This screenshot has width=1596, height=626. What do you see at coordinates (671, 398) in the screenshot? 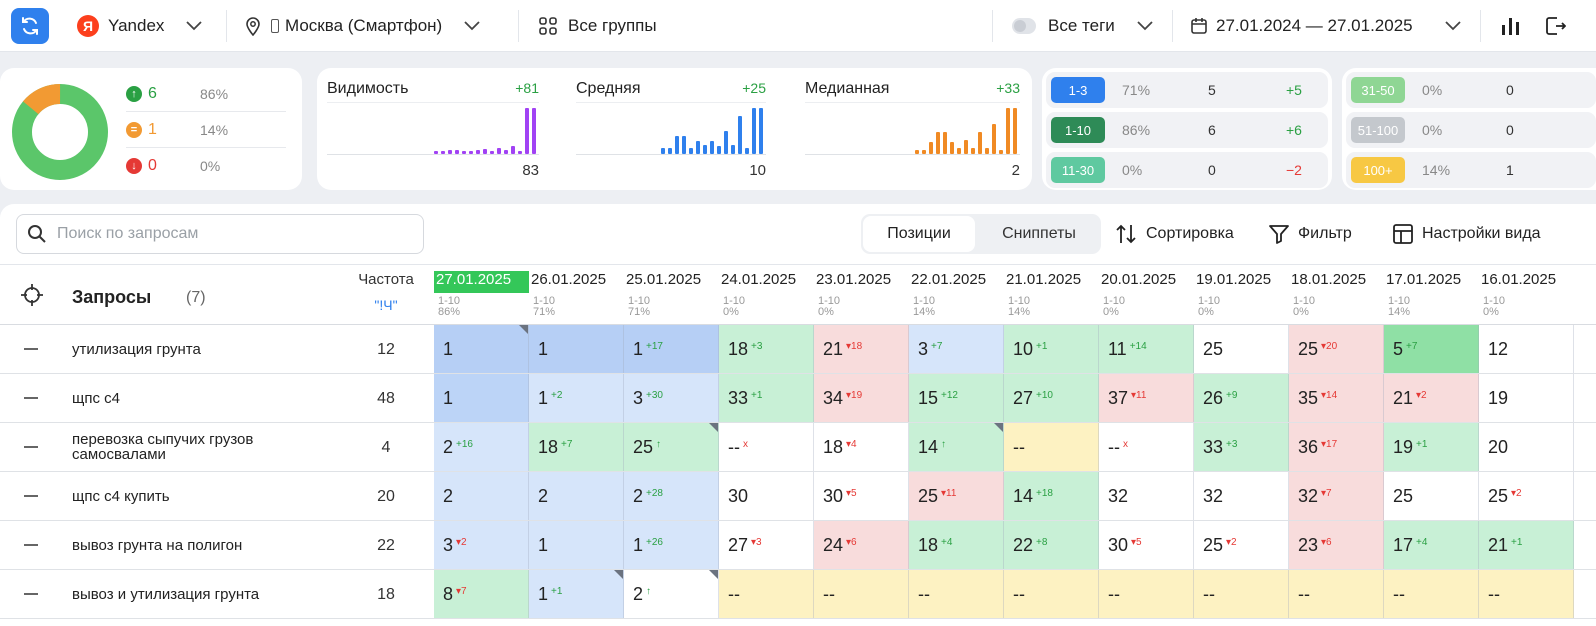
I see `position-cell: 3 +30` at bounding box center [671, 398].